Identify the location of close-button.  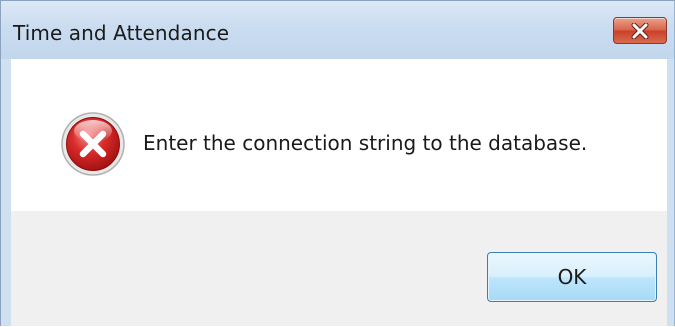
(640, 30).